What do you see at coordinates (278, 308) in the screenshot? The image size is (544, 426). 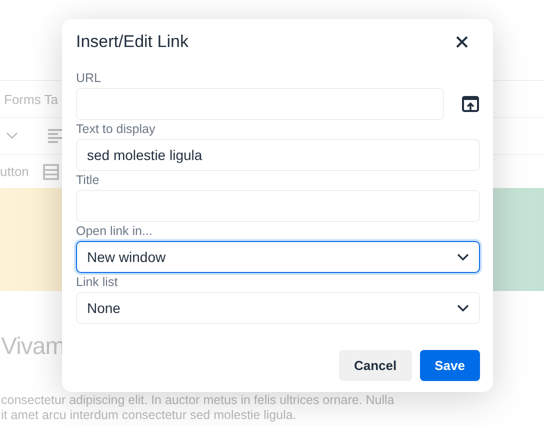 I see `select-field: None` at bounding box center [278, 308].